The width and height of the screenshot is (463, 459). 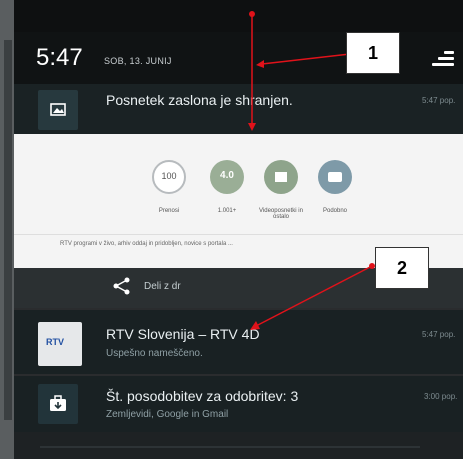 What do you see at coordinates (402, 268) in the screenshot?
I see `callout-2: 2` at bounding box center [402, 268].